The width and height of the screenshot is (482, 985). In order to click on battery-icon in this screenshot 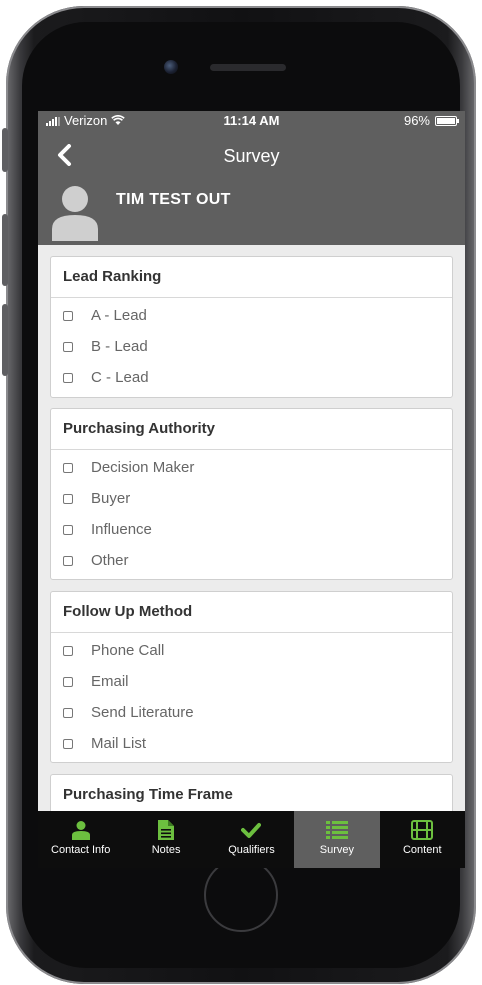, I will do `click(447, 120)`.